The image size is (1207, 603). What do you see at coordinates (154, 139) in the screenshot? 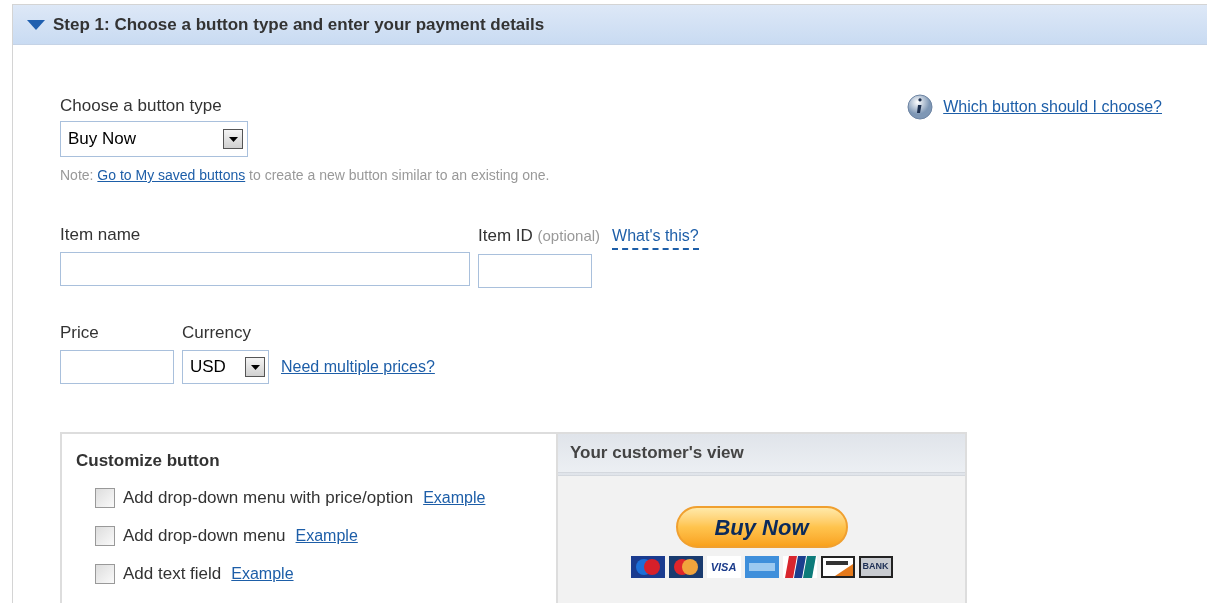
I see `button-type-dropdown: Buy Now` at bounding box center [154, 139].